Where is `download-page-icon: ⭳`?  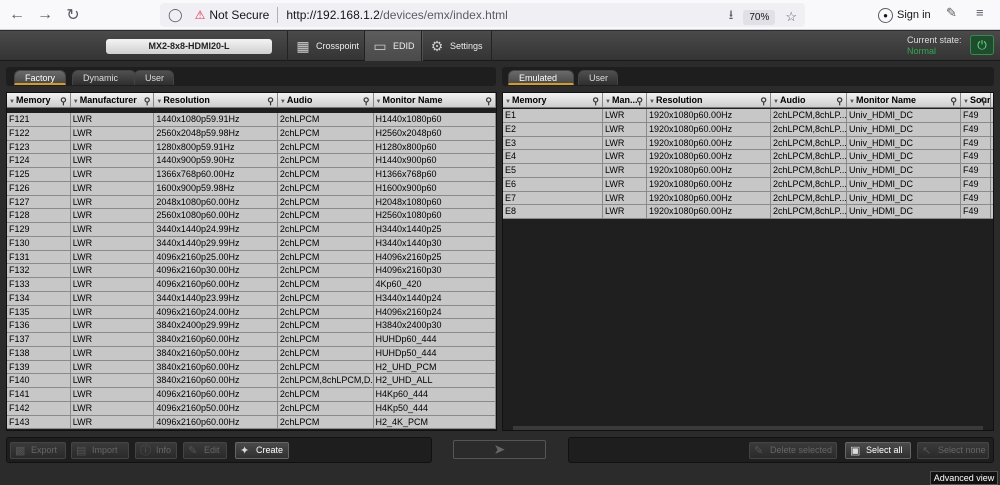
download-page-icon: ⭳ is located at coordinates (731, 17).